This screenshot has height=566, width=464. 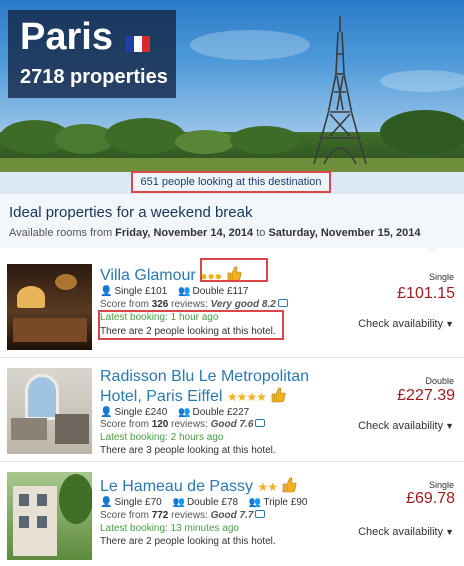 What do you see at coordinates (94, 77) in the screenshot?
I see `property-count: 2718 properties` at bounding box center [94, 77].